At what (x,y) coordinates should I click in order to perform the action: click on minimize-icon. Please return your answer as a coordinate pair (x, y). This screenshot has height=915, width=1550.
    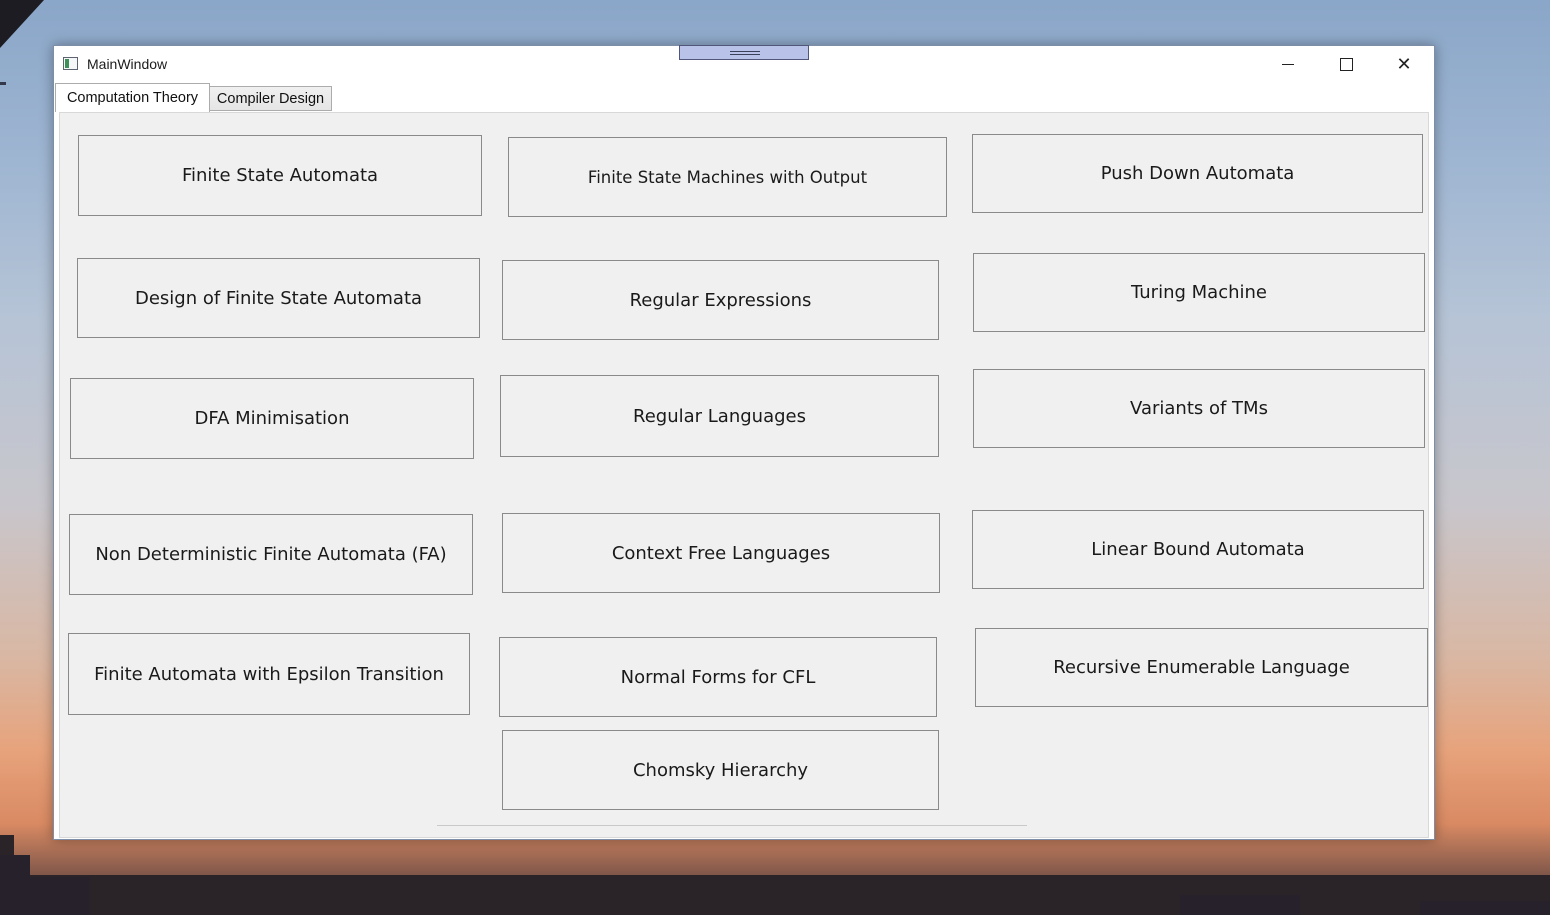
    Looking at the image, I should click on (1288, 64).